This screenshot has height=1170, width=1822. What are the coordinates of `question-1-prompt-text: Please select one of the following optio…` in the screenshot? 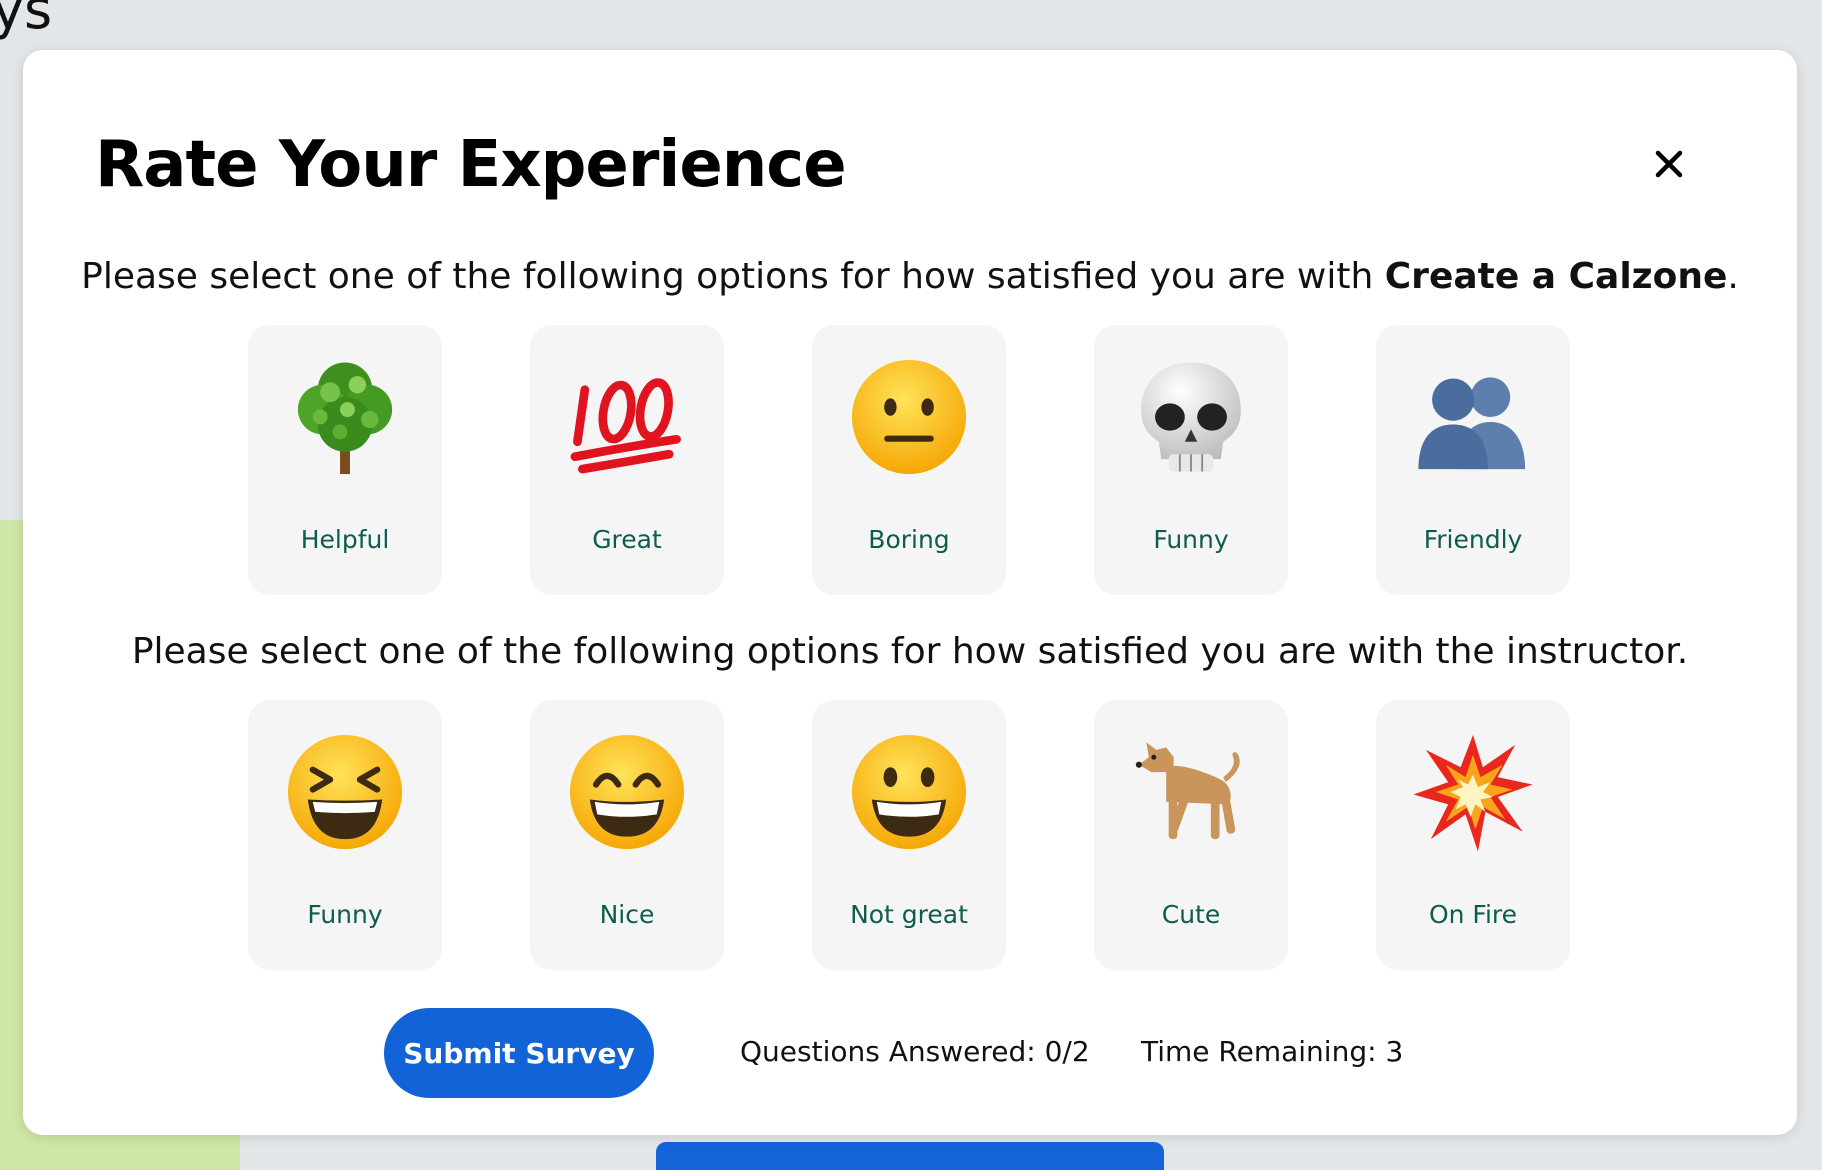 It's located at (733, 276).